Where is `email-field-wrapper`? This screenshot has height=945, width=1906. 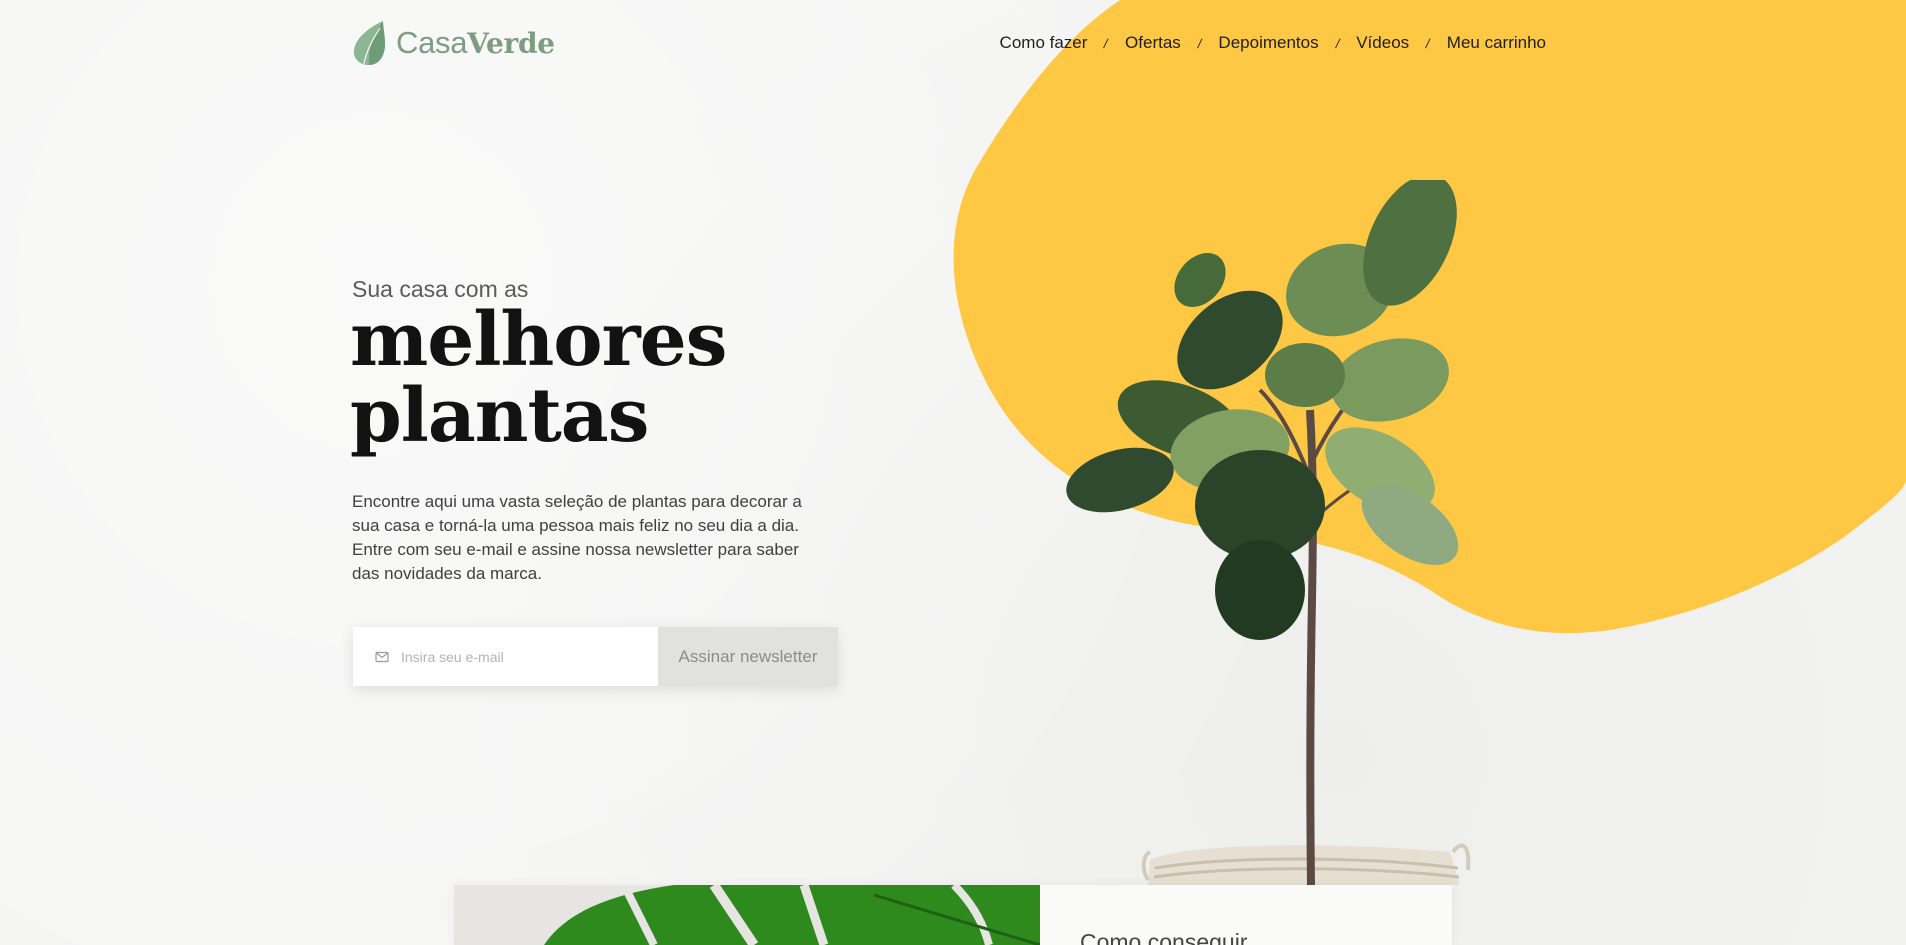
email-field-wrapper is located at coordinates (505, 656).